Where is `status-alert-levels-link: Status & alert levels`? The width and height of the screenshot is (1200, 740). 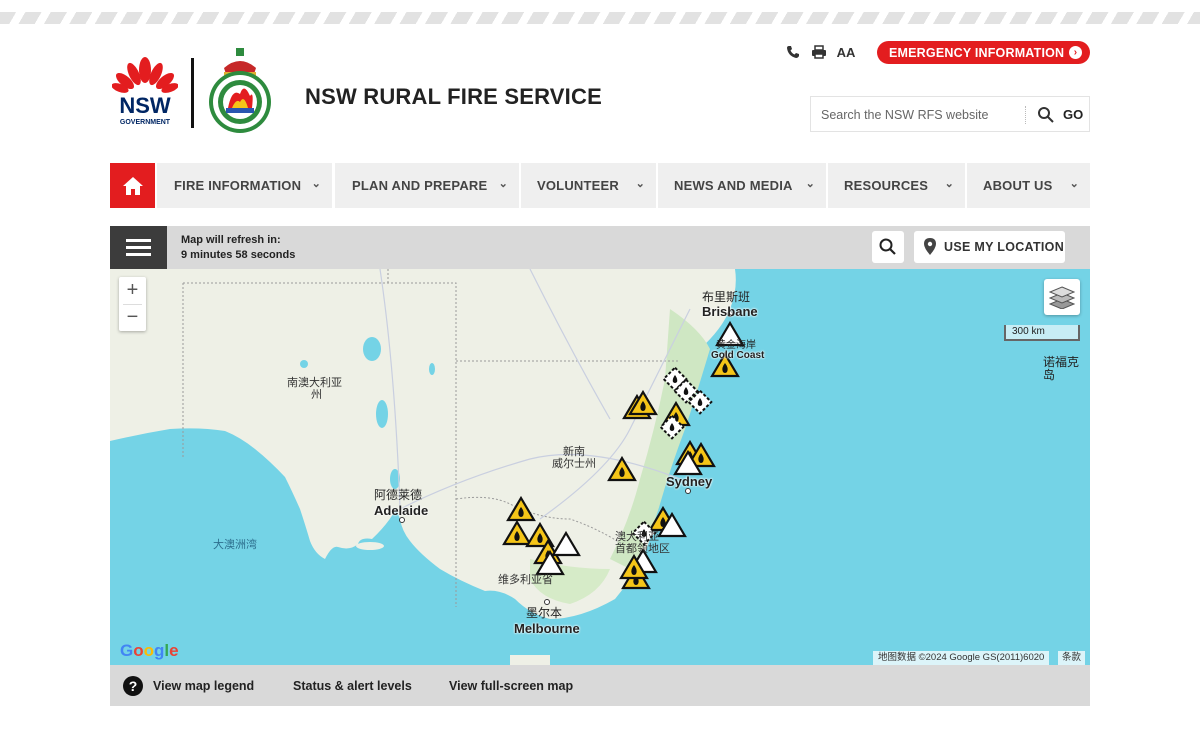
status-alert-levels-link: Status & alert levels is located at coordinates (352, 686).